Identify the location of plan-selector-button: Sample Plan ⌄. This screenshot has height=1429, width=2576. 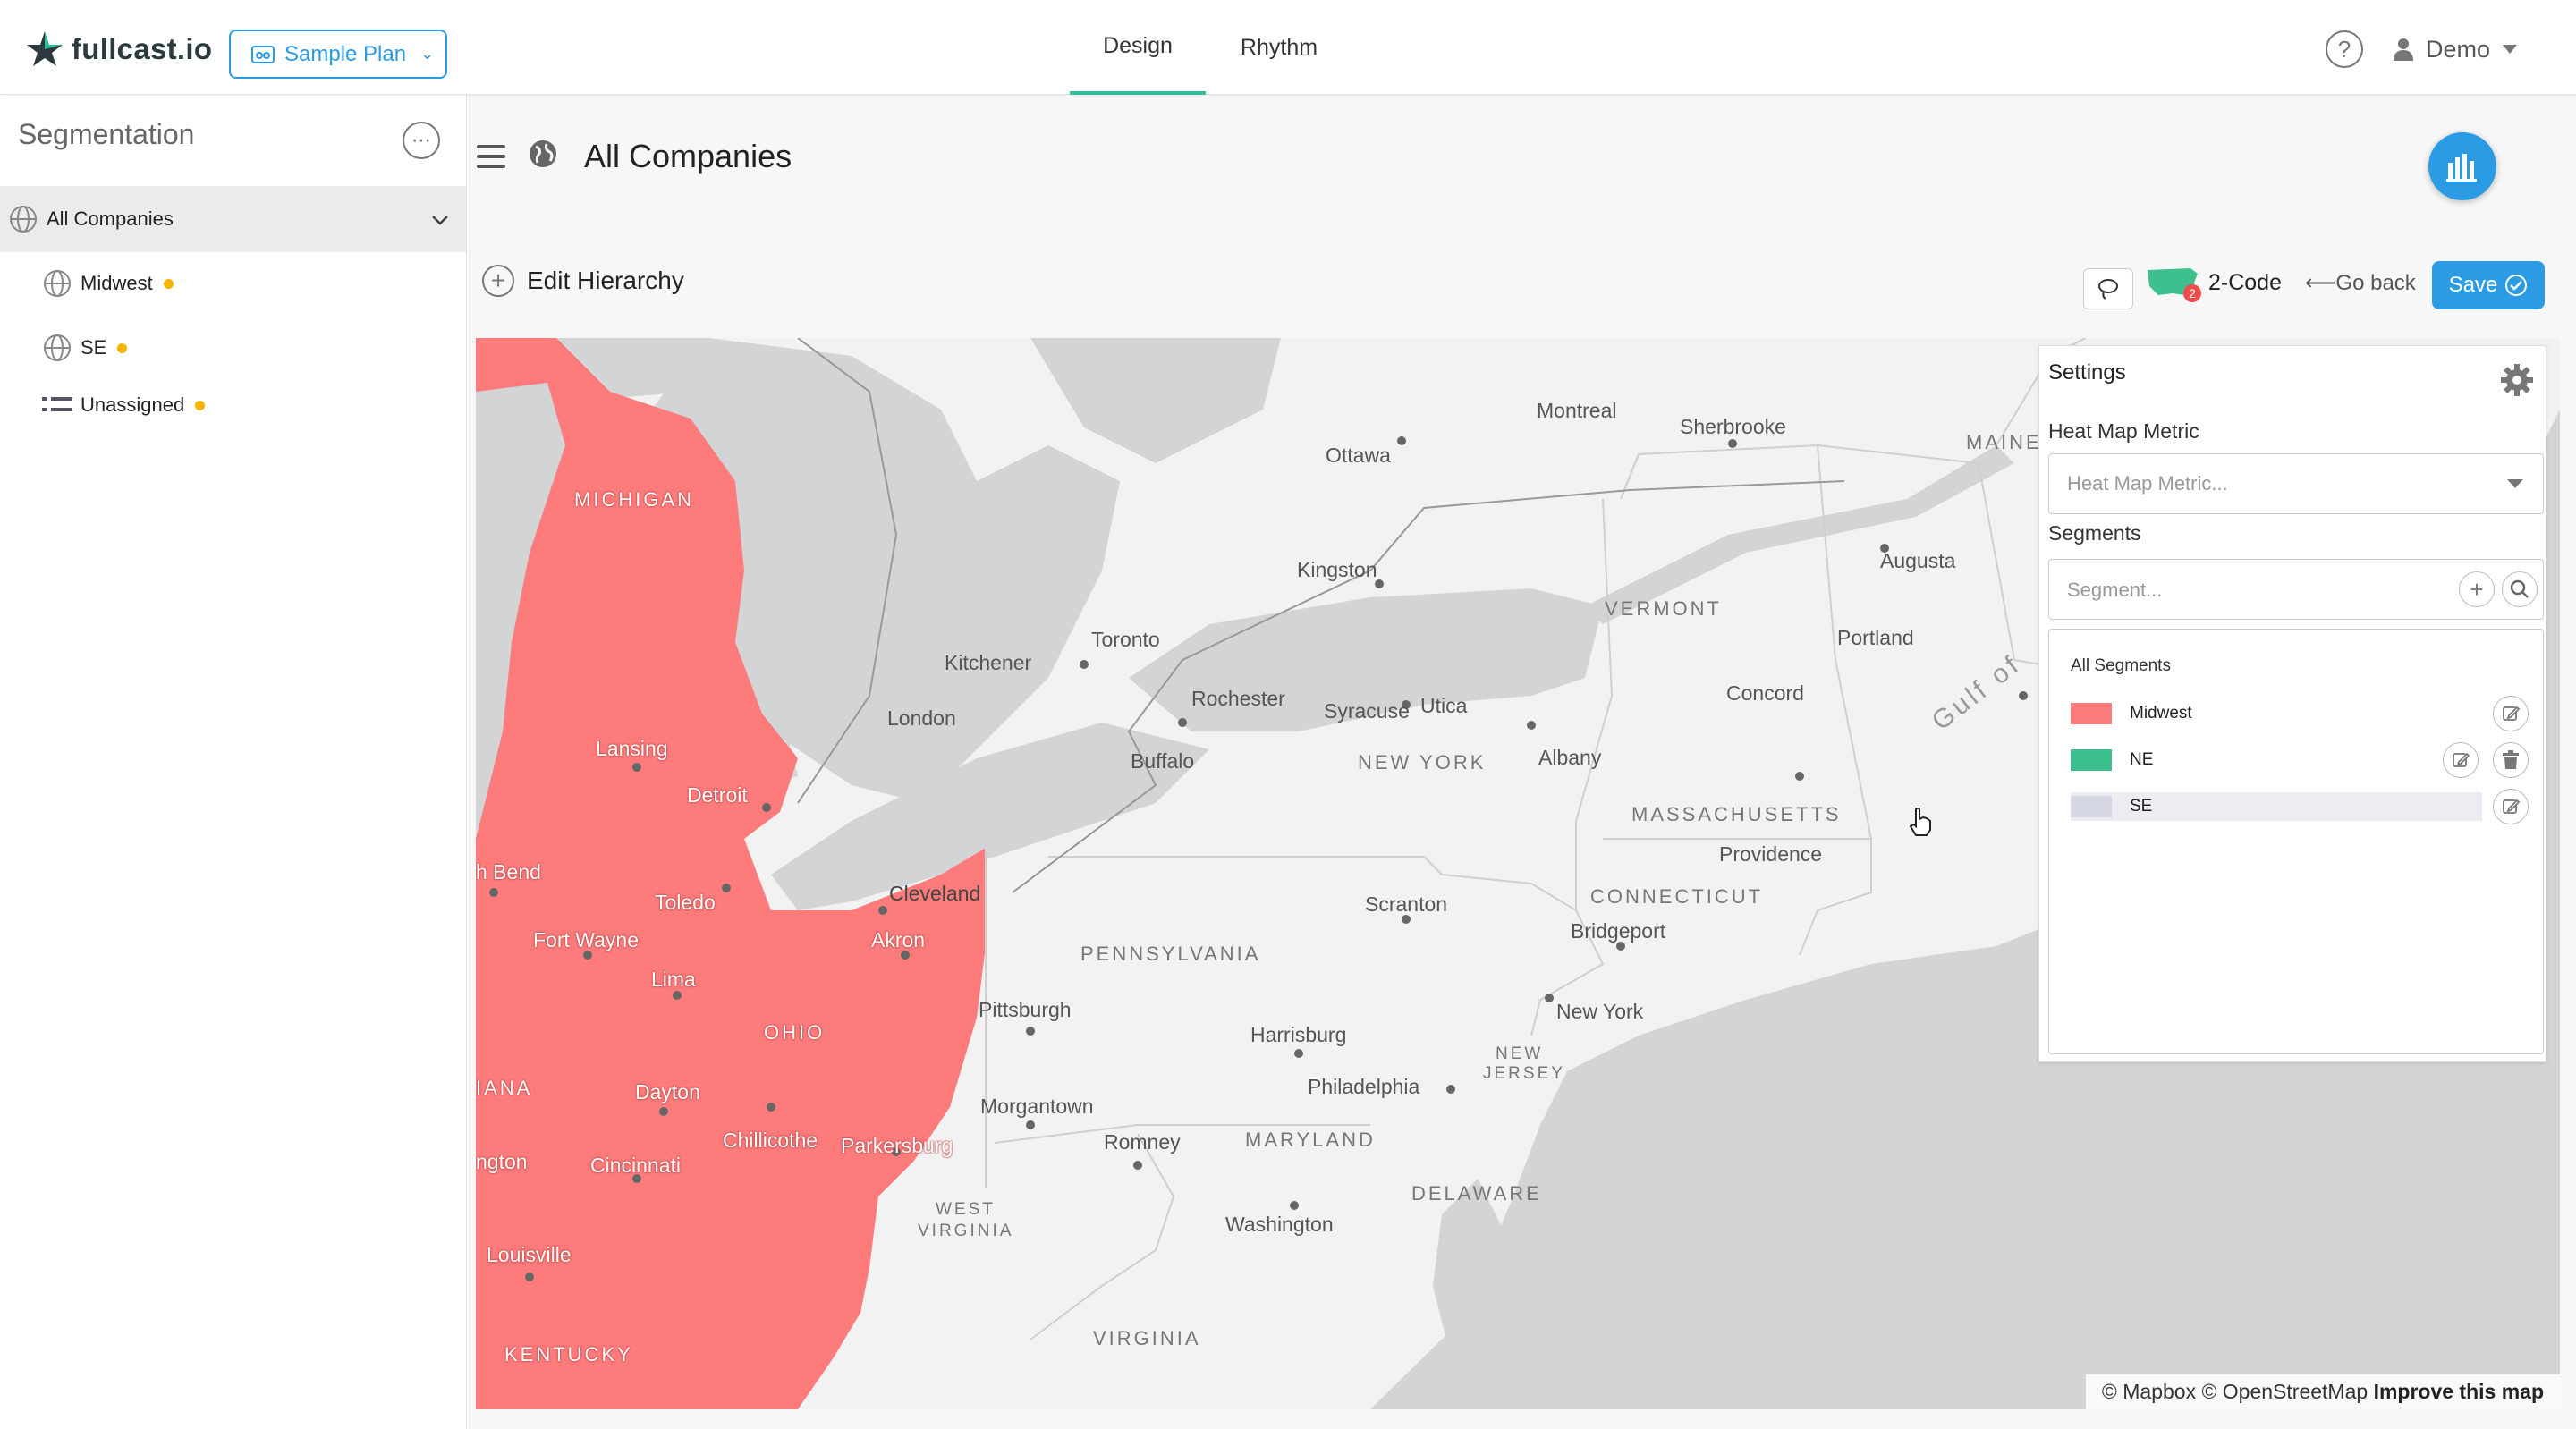
(338, 54).